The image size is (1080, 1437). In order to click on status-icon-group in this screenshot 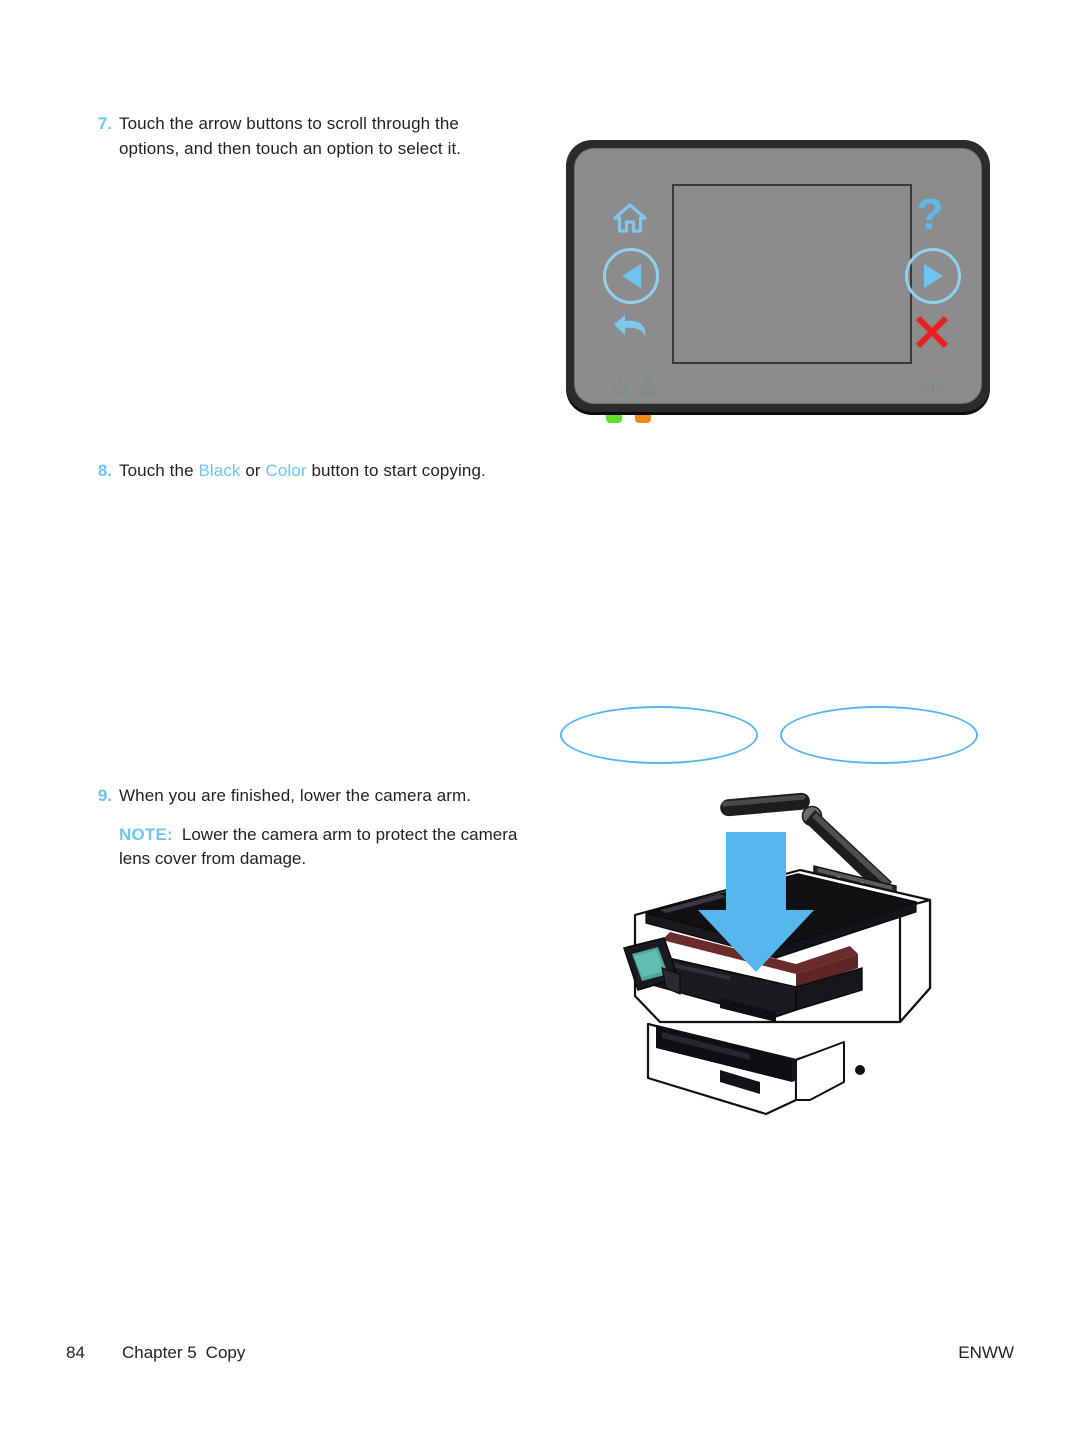, I will do `click(634, 388)`.